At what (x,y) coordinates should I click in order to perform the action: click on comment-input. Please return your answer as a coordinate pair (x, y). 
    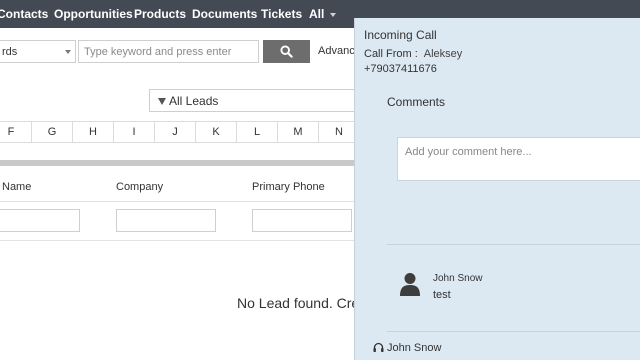
    Looking at the image, I should click on (518, 159).